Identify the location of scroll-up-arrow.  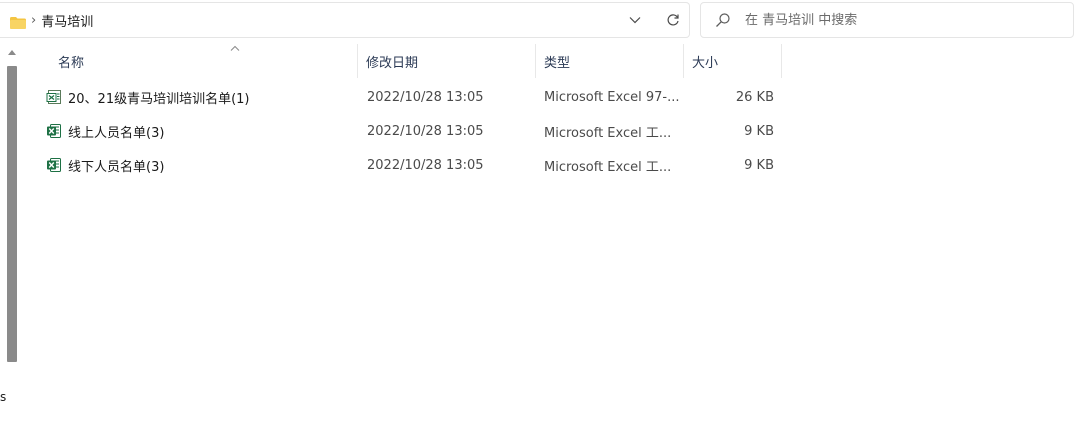
(12, 52).